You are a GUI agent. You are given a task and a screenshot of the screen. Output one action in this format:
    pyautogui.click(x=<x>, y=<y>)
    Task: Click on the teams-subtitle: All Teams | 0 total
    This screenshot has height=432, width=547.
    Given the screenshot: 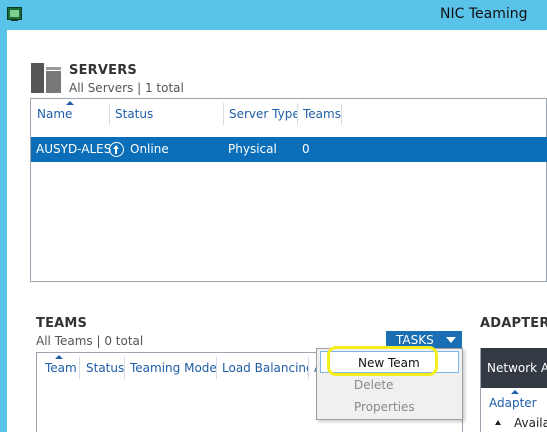 What is the action you would take?
    pyautogui.click(x=90, y=341)
    